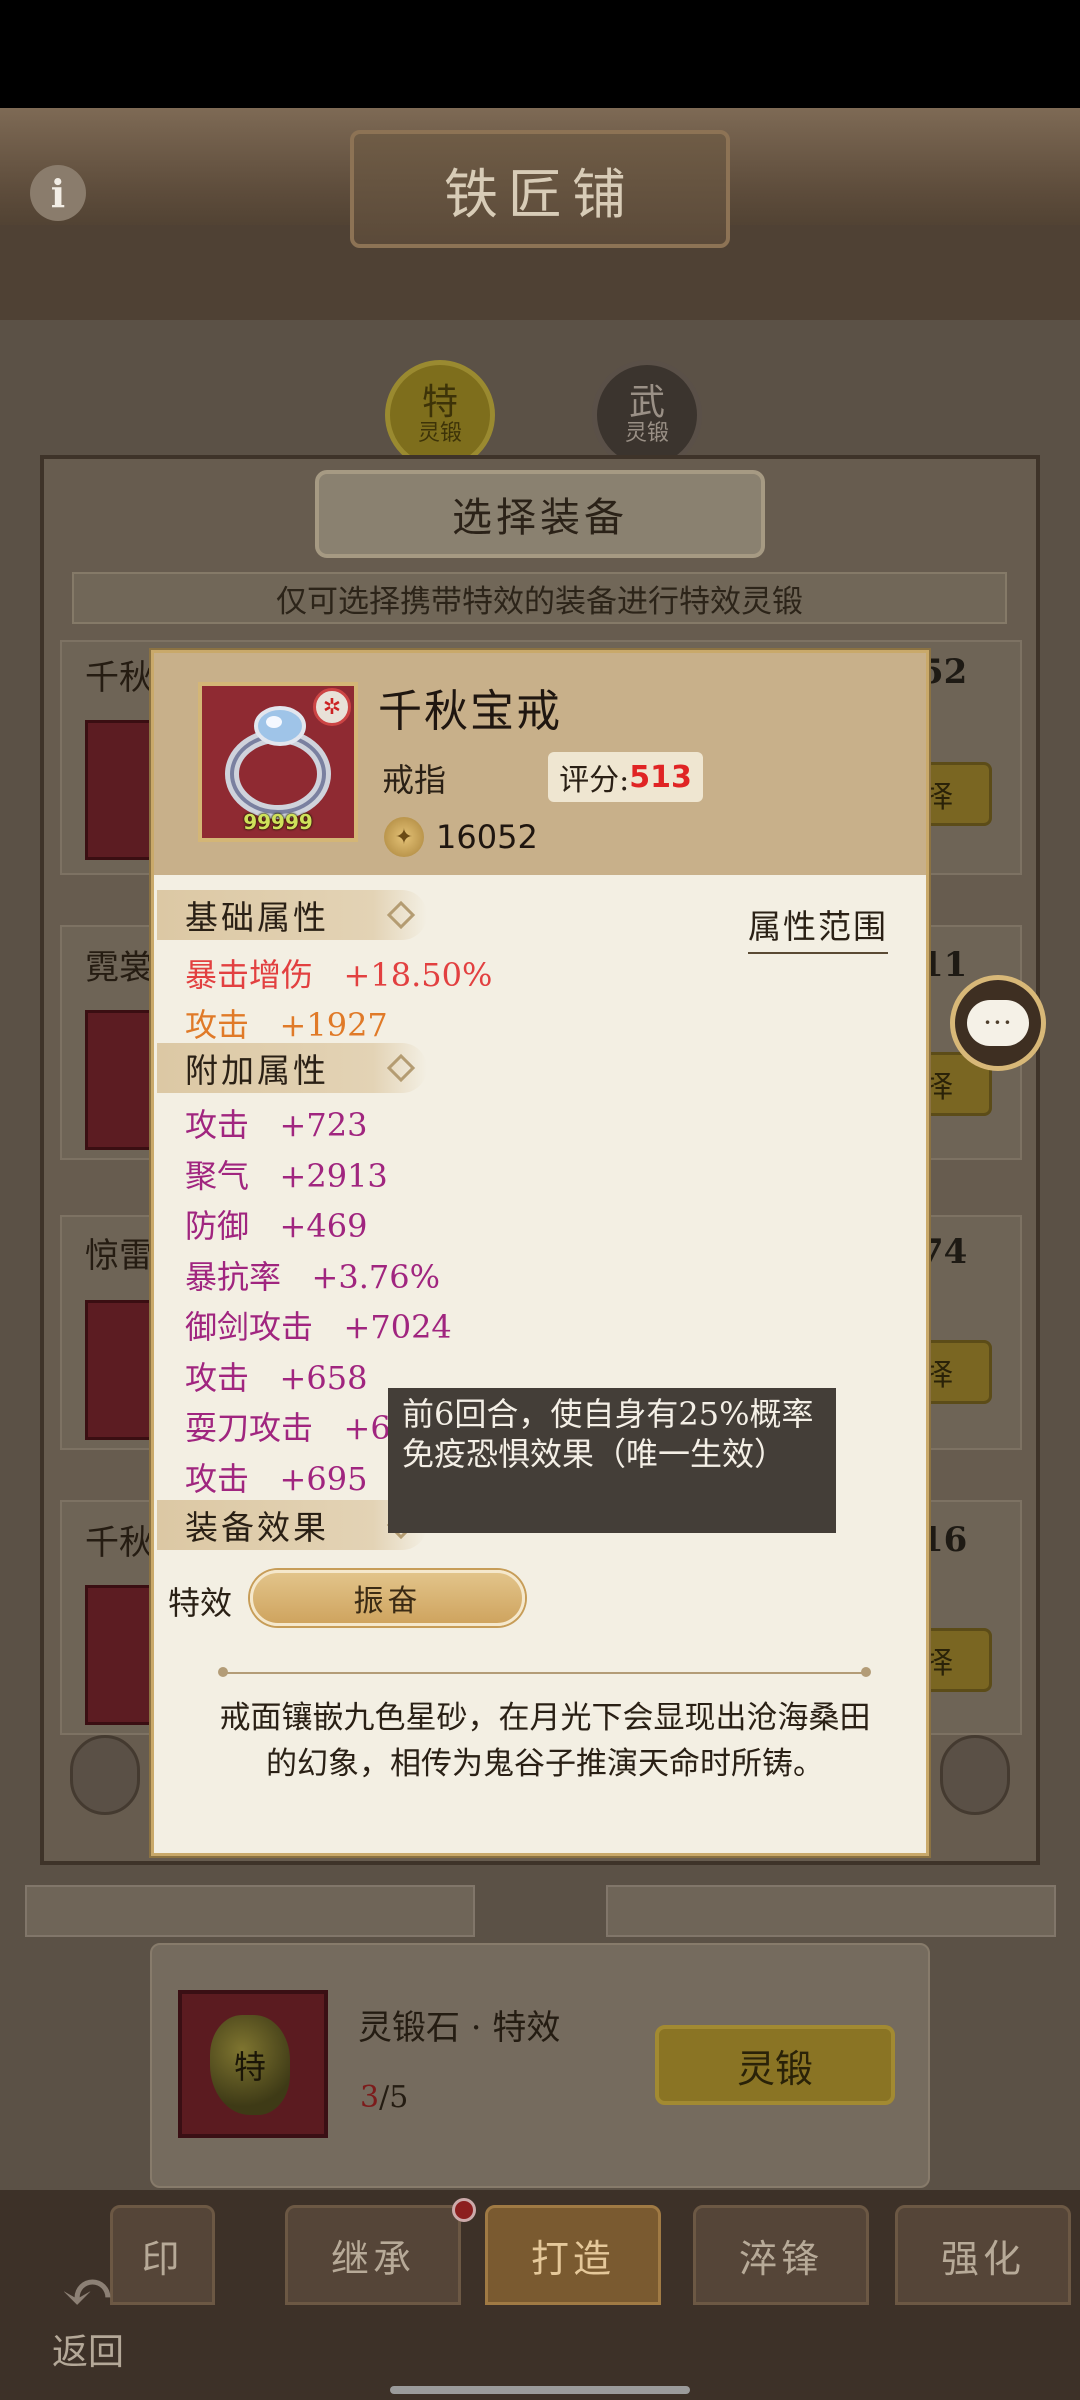  What do you see at coordinates (278, 822) in the screenshot?
I see `item-level: 99999` at bounding box center [278, 822].